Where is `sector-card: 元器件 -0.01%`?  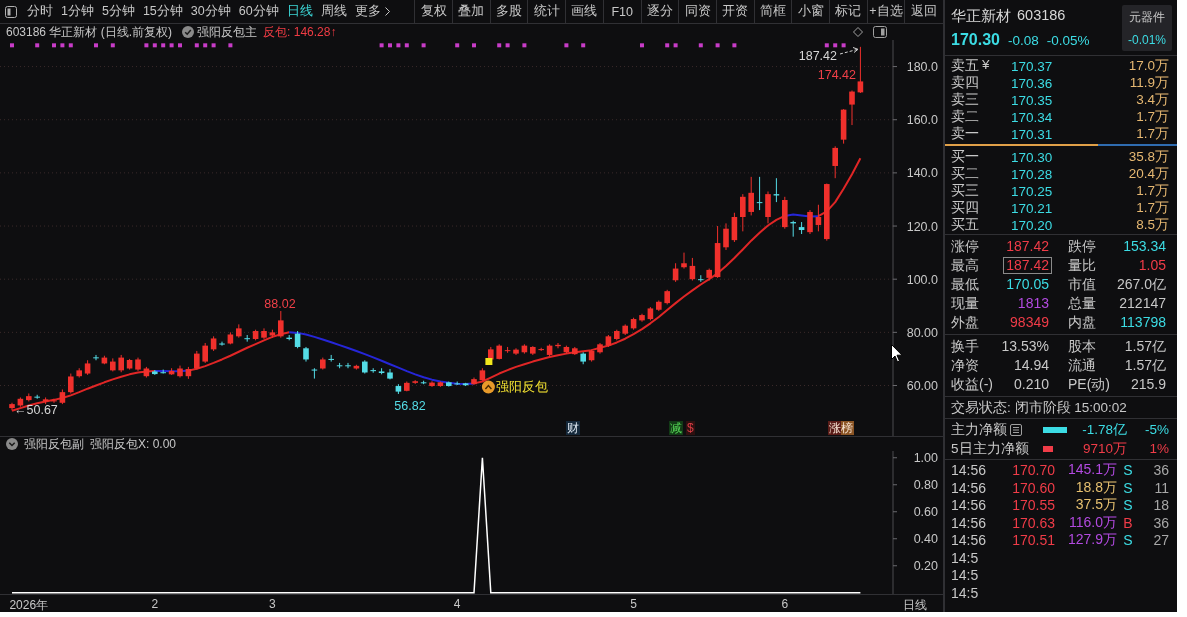
sector-card: 元器件 -0.01% is located at coordinates (1147, 28).